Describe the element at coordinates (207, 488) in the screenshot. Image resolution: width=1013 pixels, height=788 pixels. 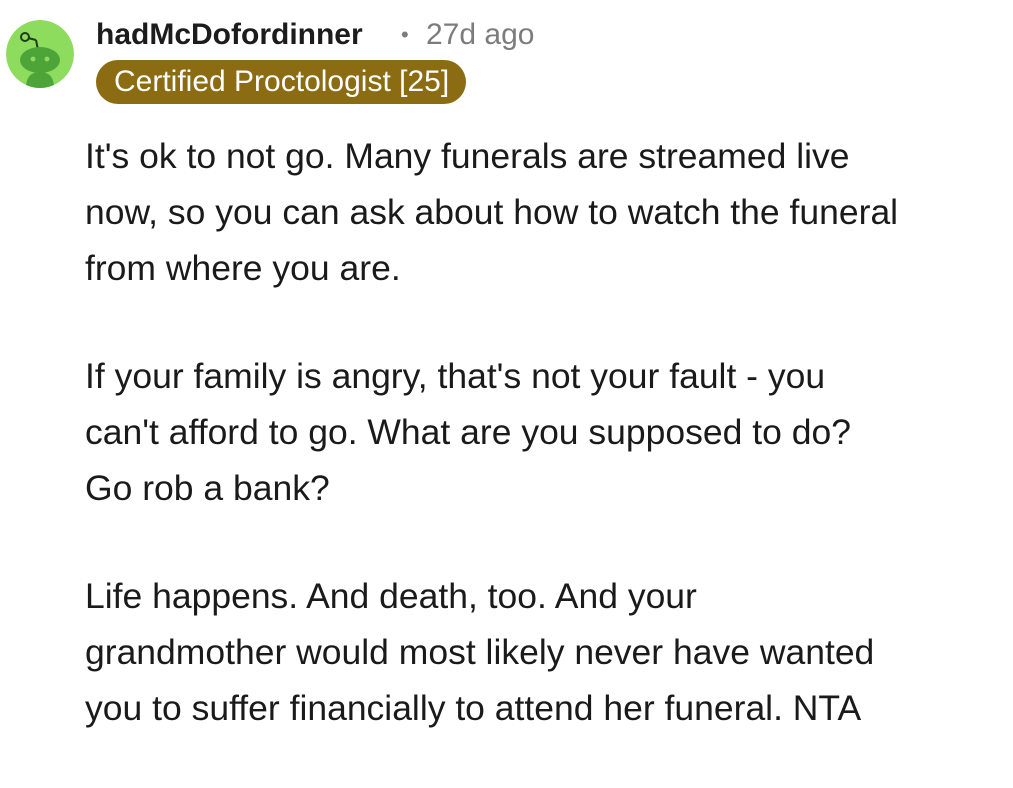
I see `comment-line: Go rob a bank?` at that location.